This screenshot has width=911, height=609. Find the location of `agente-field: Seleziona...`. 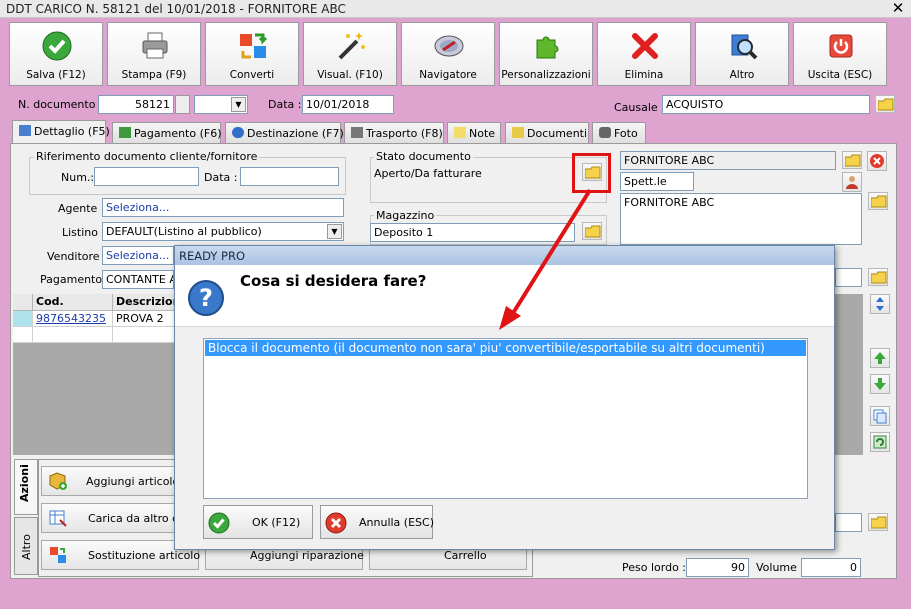

agente-field: Seleziona... is located at coordinates (223, 207).